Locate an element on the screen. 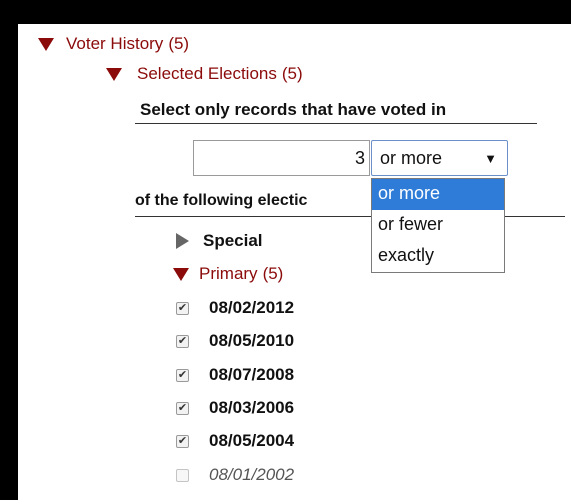 Image resolution: width=571 pixels, height=500 pixels. instruction-text-row: Select only records that have voted in is located at coordinates (293, 110).